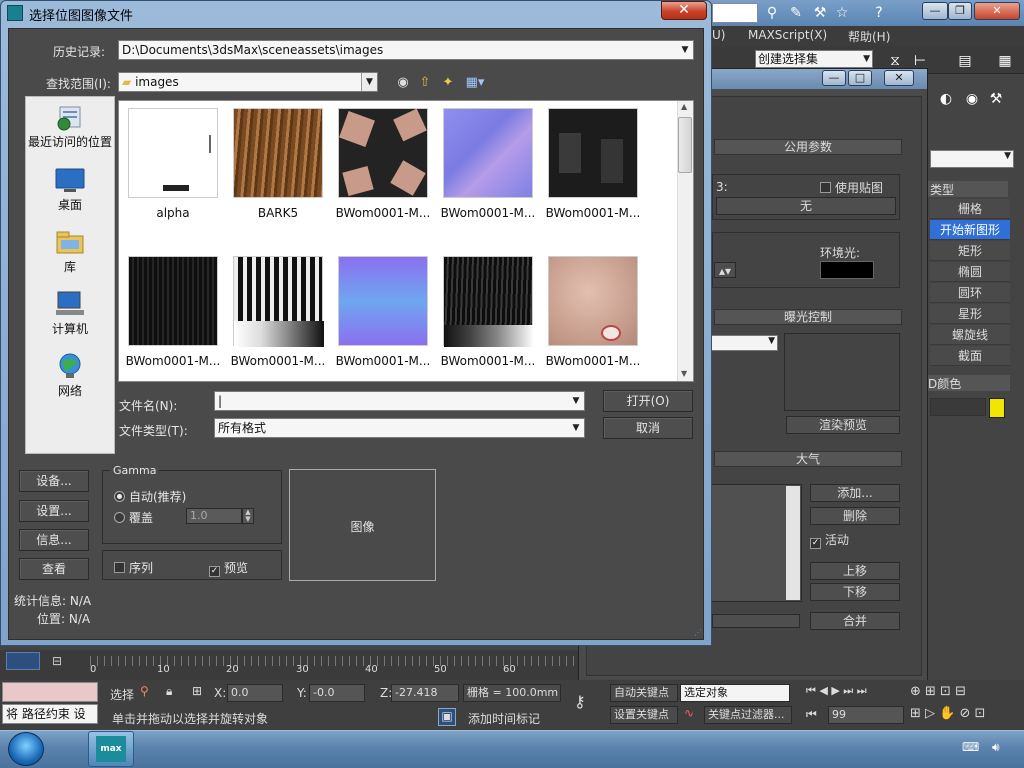 The width and height of the screenshot is (1024, 768). Describe the element at coordinates (580, 701) in the screenshot. I see `key-icon: ⚷` at that location.